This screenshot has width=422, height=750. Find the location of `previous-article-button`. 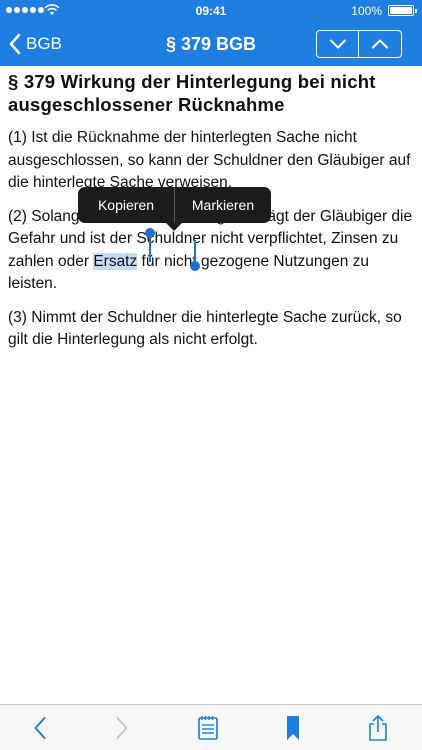

previous-article-button is located at coordinates (380, 44).